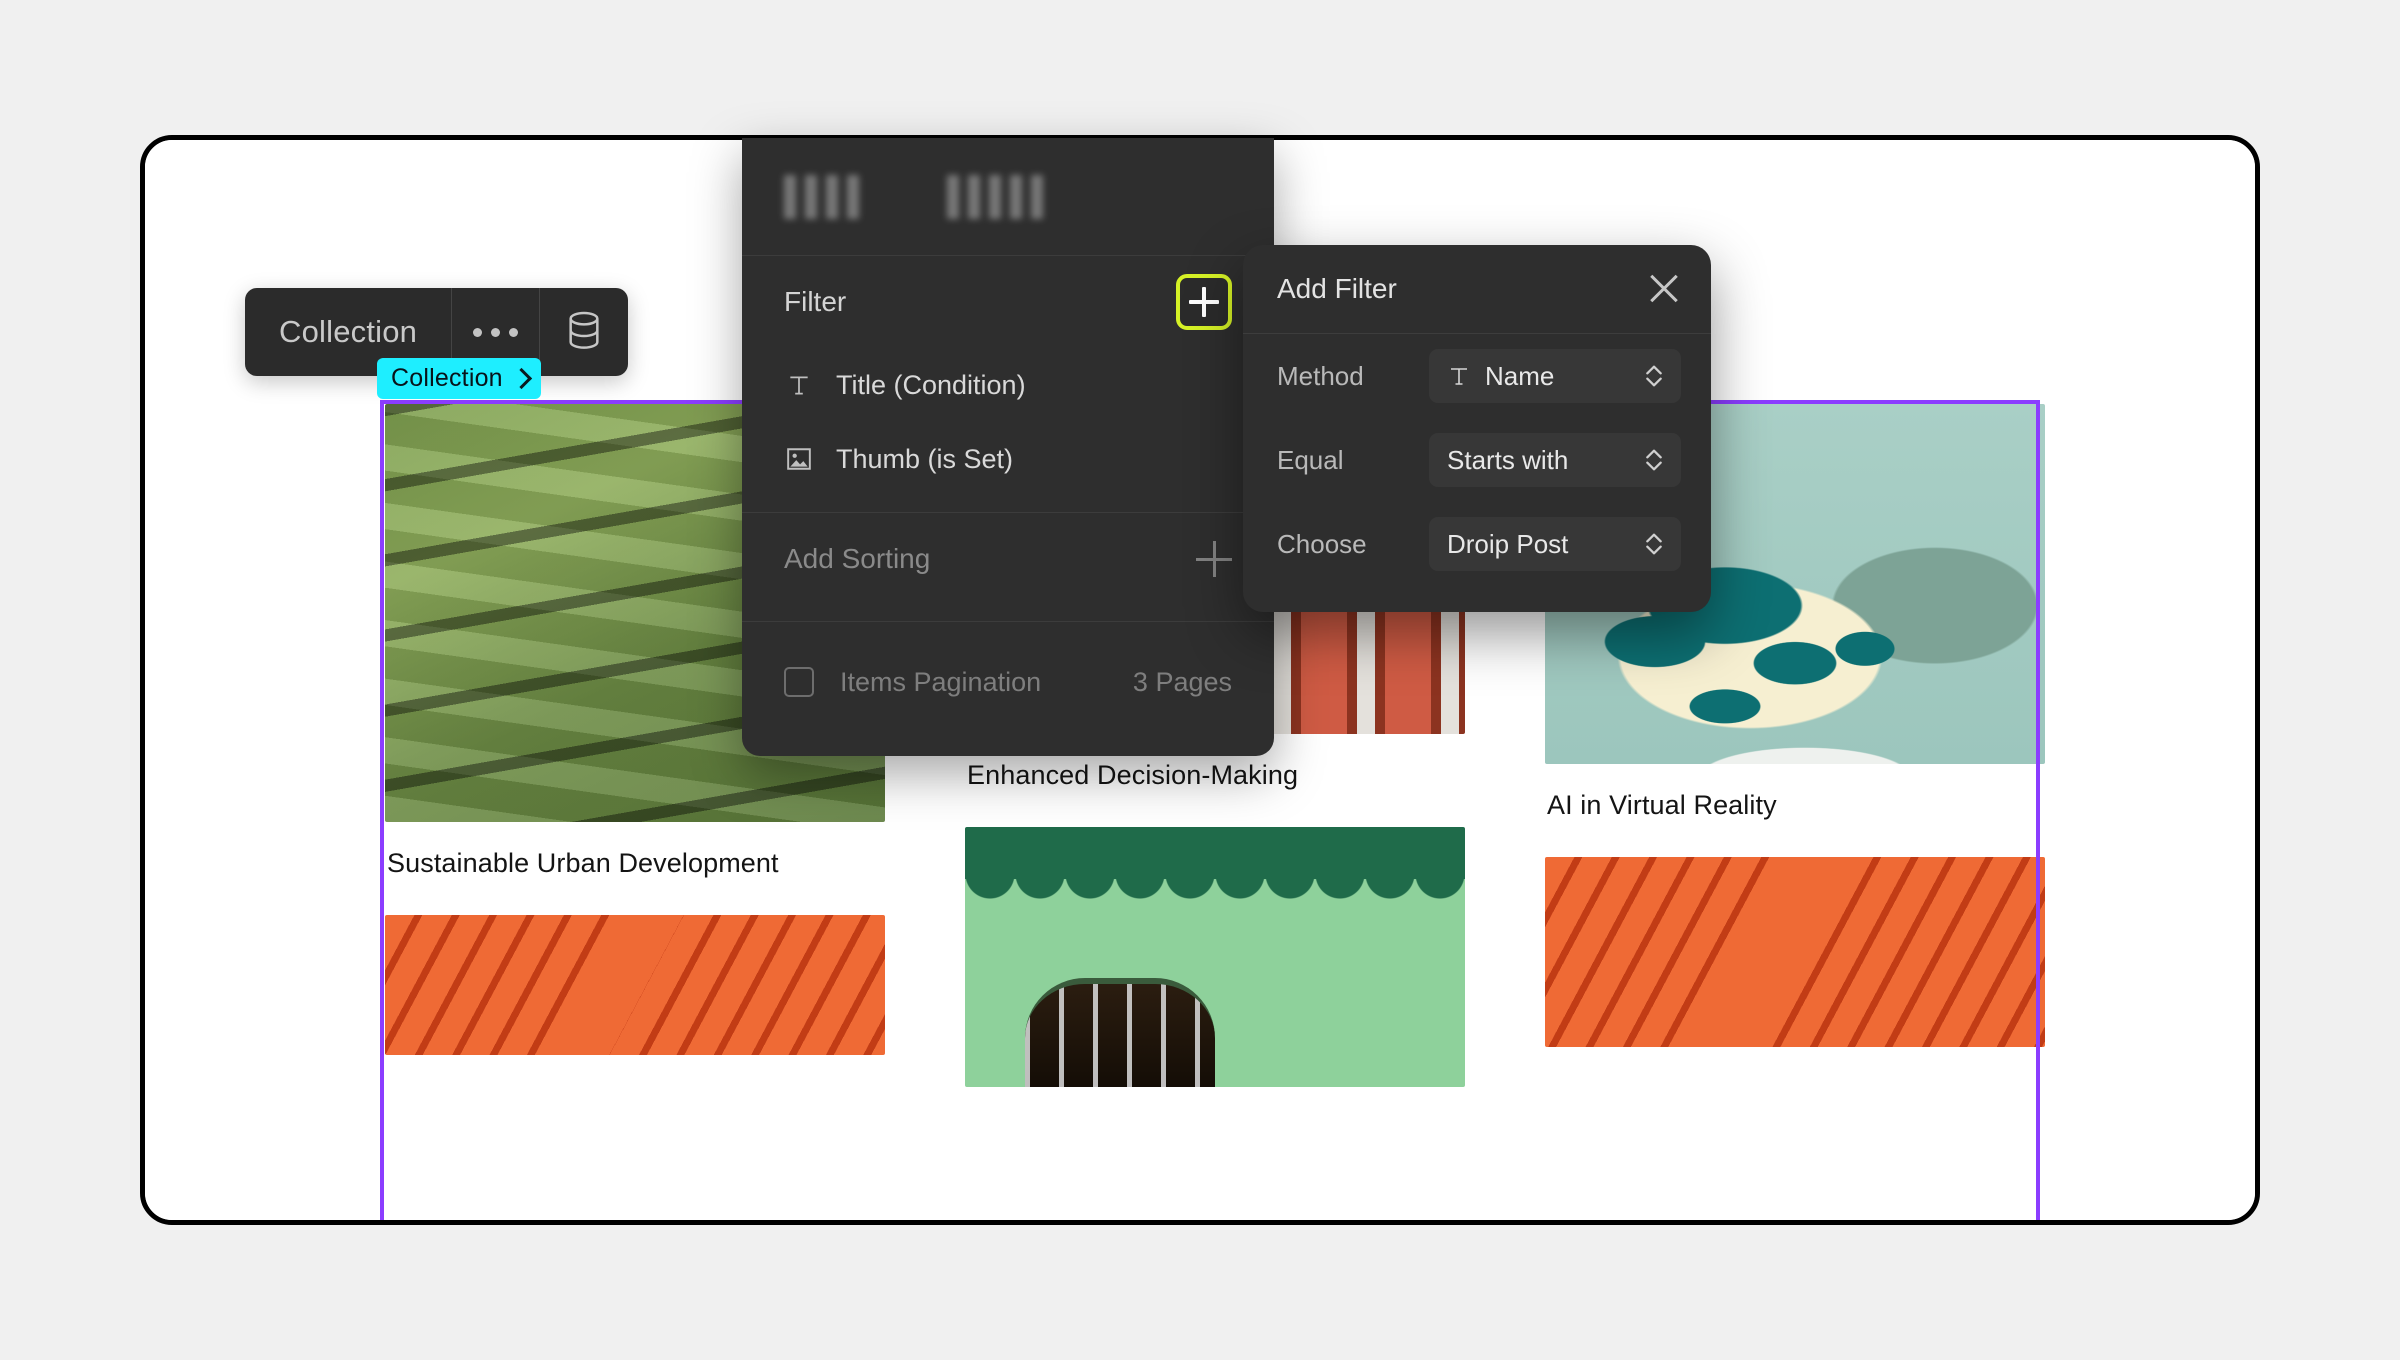 The height and width of the screenshot is (1360, 2400). I want to click on dialog-row-choose: Choose Droip Post, so click(1477, 544).